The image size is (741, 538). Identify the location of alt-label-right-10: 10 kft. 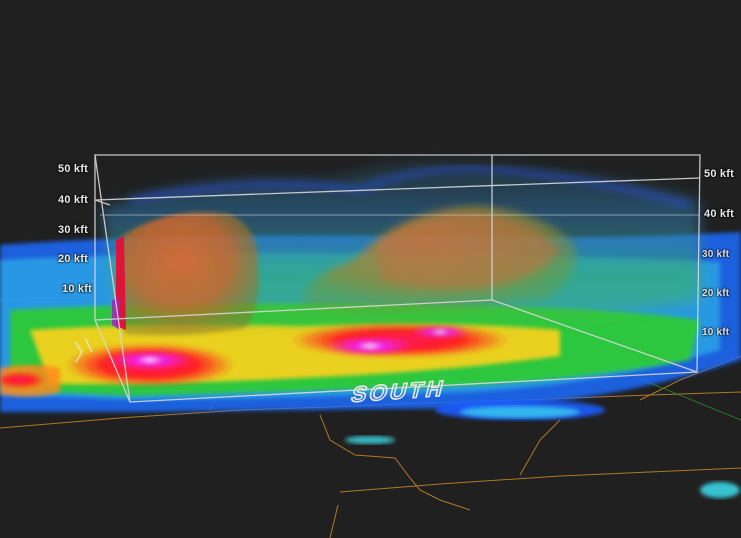
(716, 332).